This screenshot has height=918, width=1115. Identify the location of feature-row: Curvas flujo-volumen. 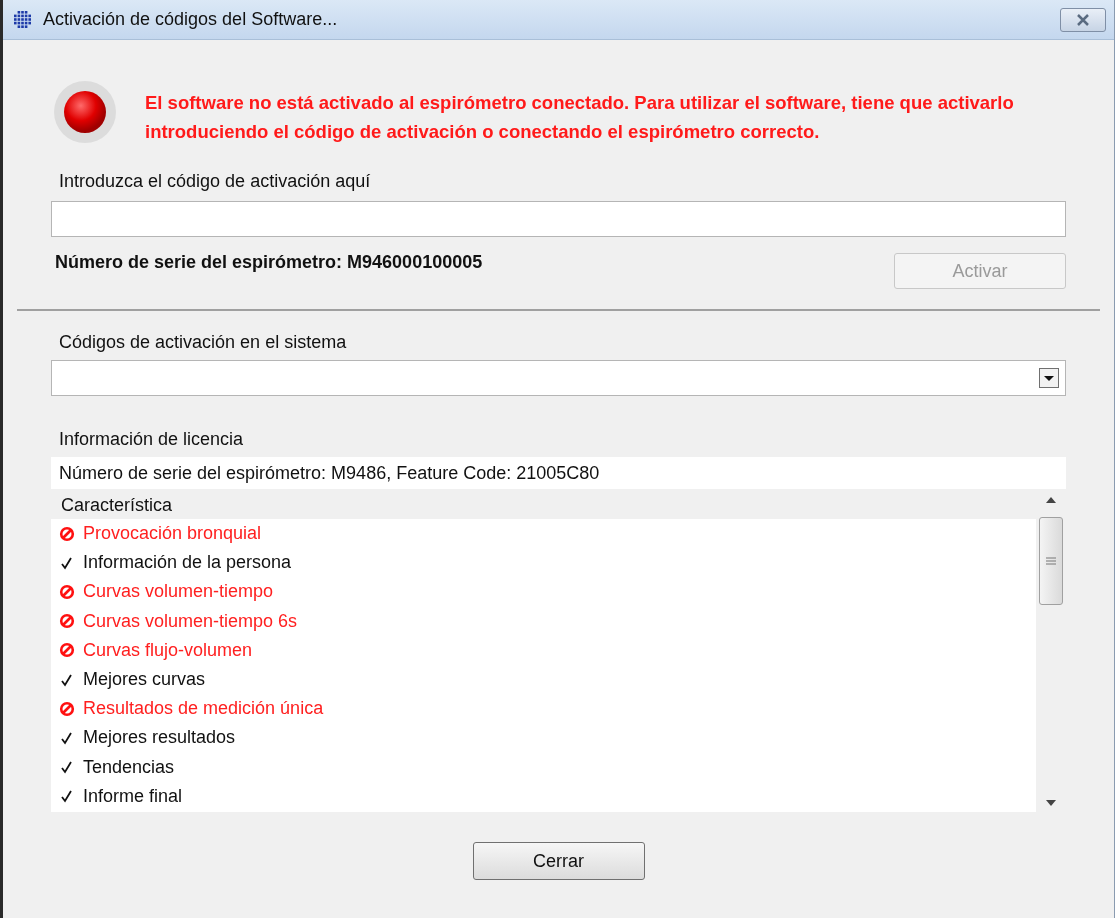
(543, 650).